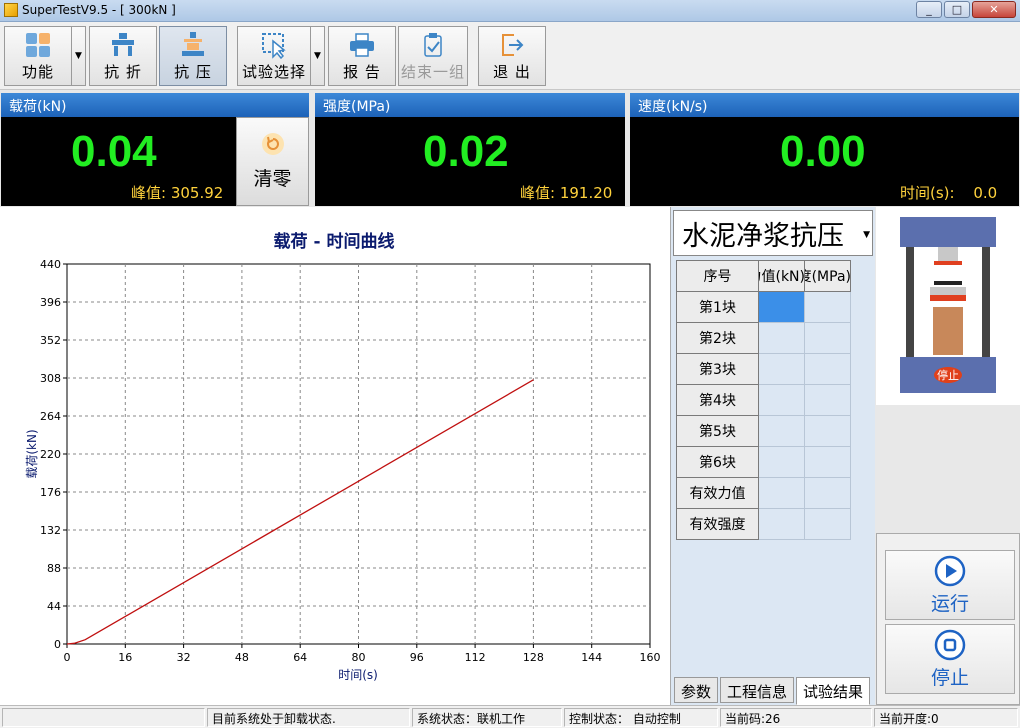 The image size is (1020, 728). Describe the element at coordinates (32, 453) in the screenshot. I see `y-axis-label: 载荷(kN)` at that location.